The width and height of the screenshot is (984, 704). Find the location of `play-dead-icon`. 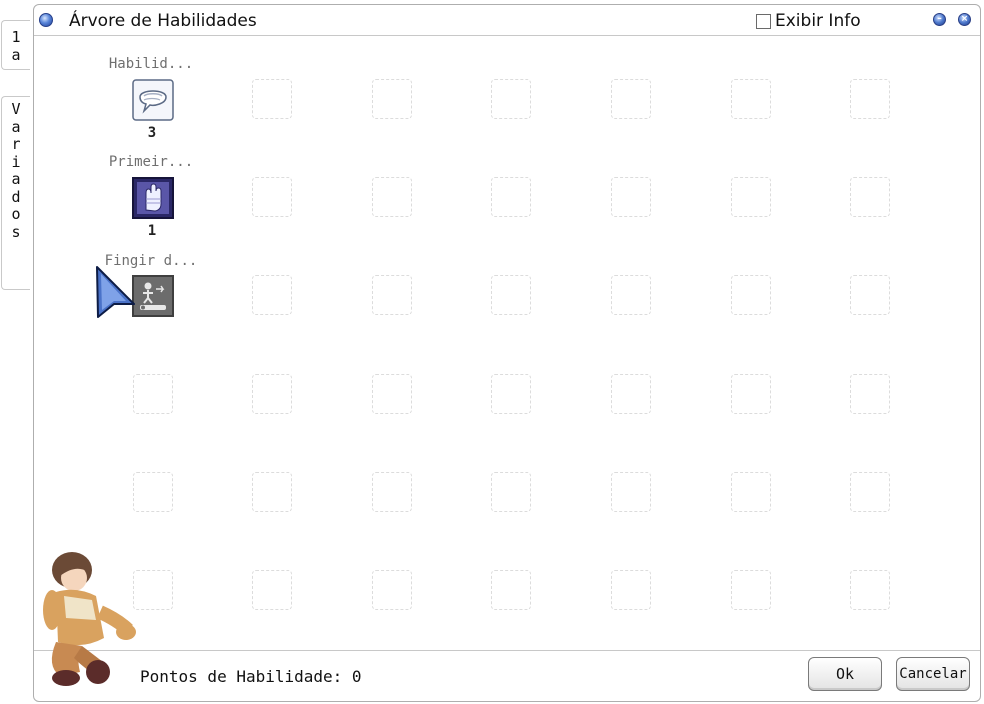

play-dead-icon is located at coordinates (153, 296).